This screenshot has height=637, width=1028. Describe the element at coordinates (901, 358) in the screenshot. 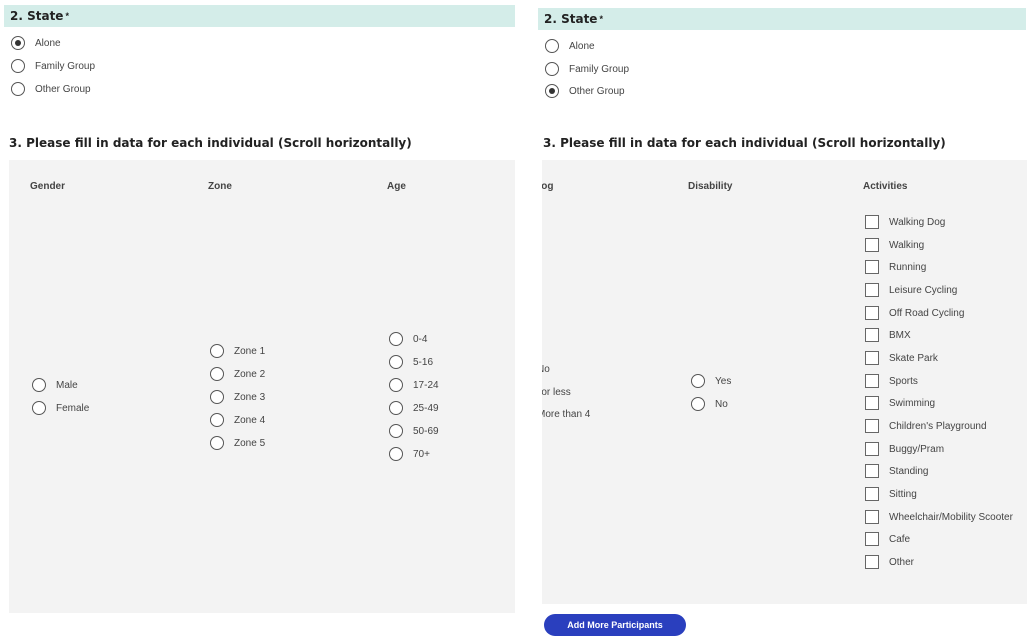

I see `activity-skate-park: Skate Park` at that location.